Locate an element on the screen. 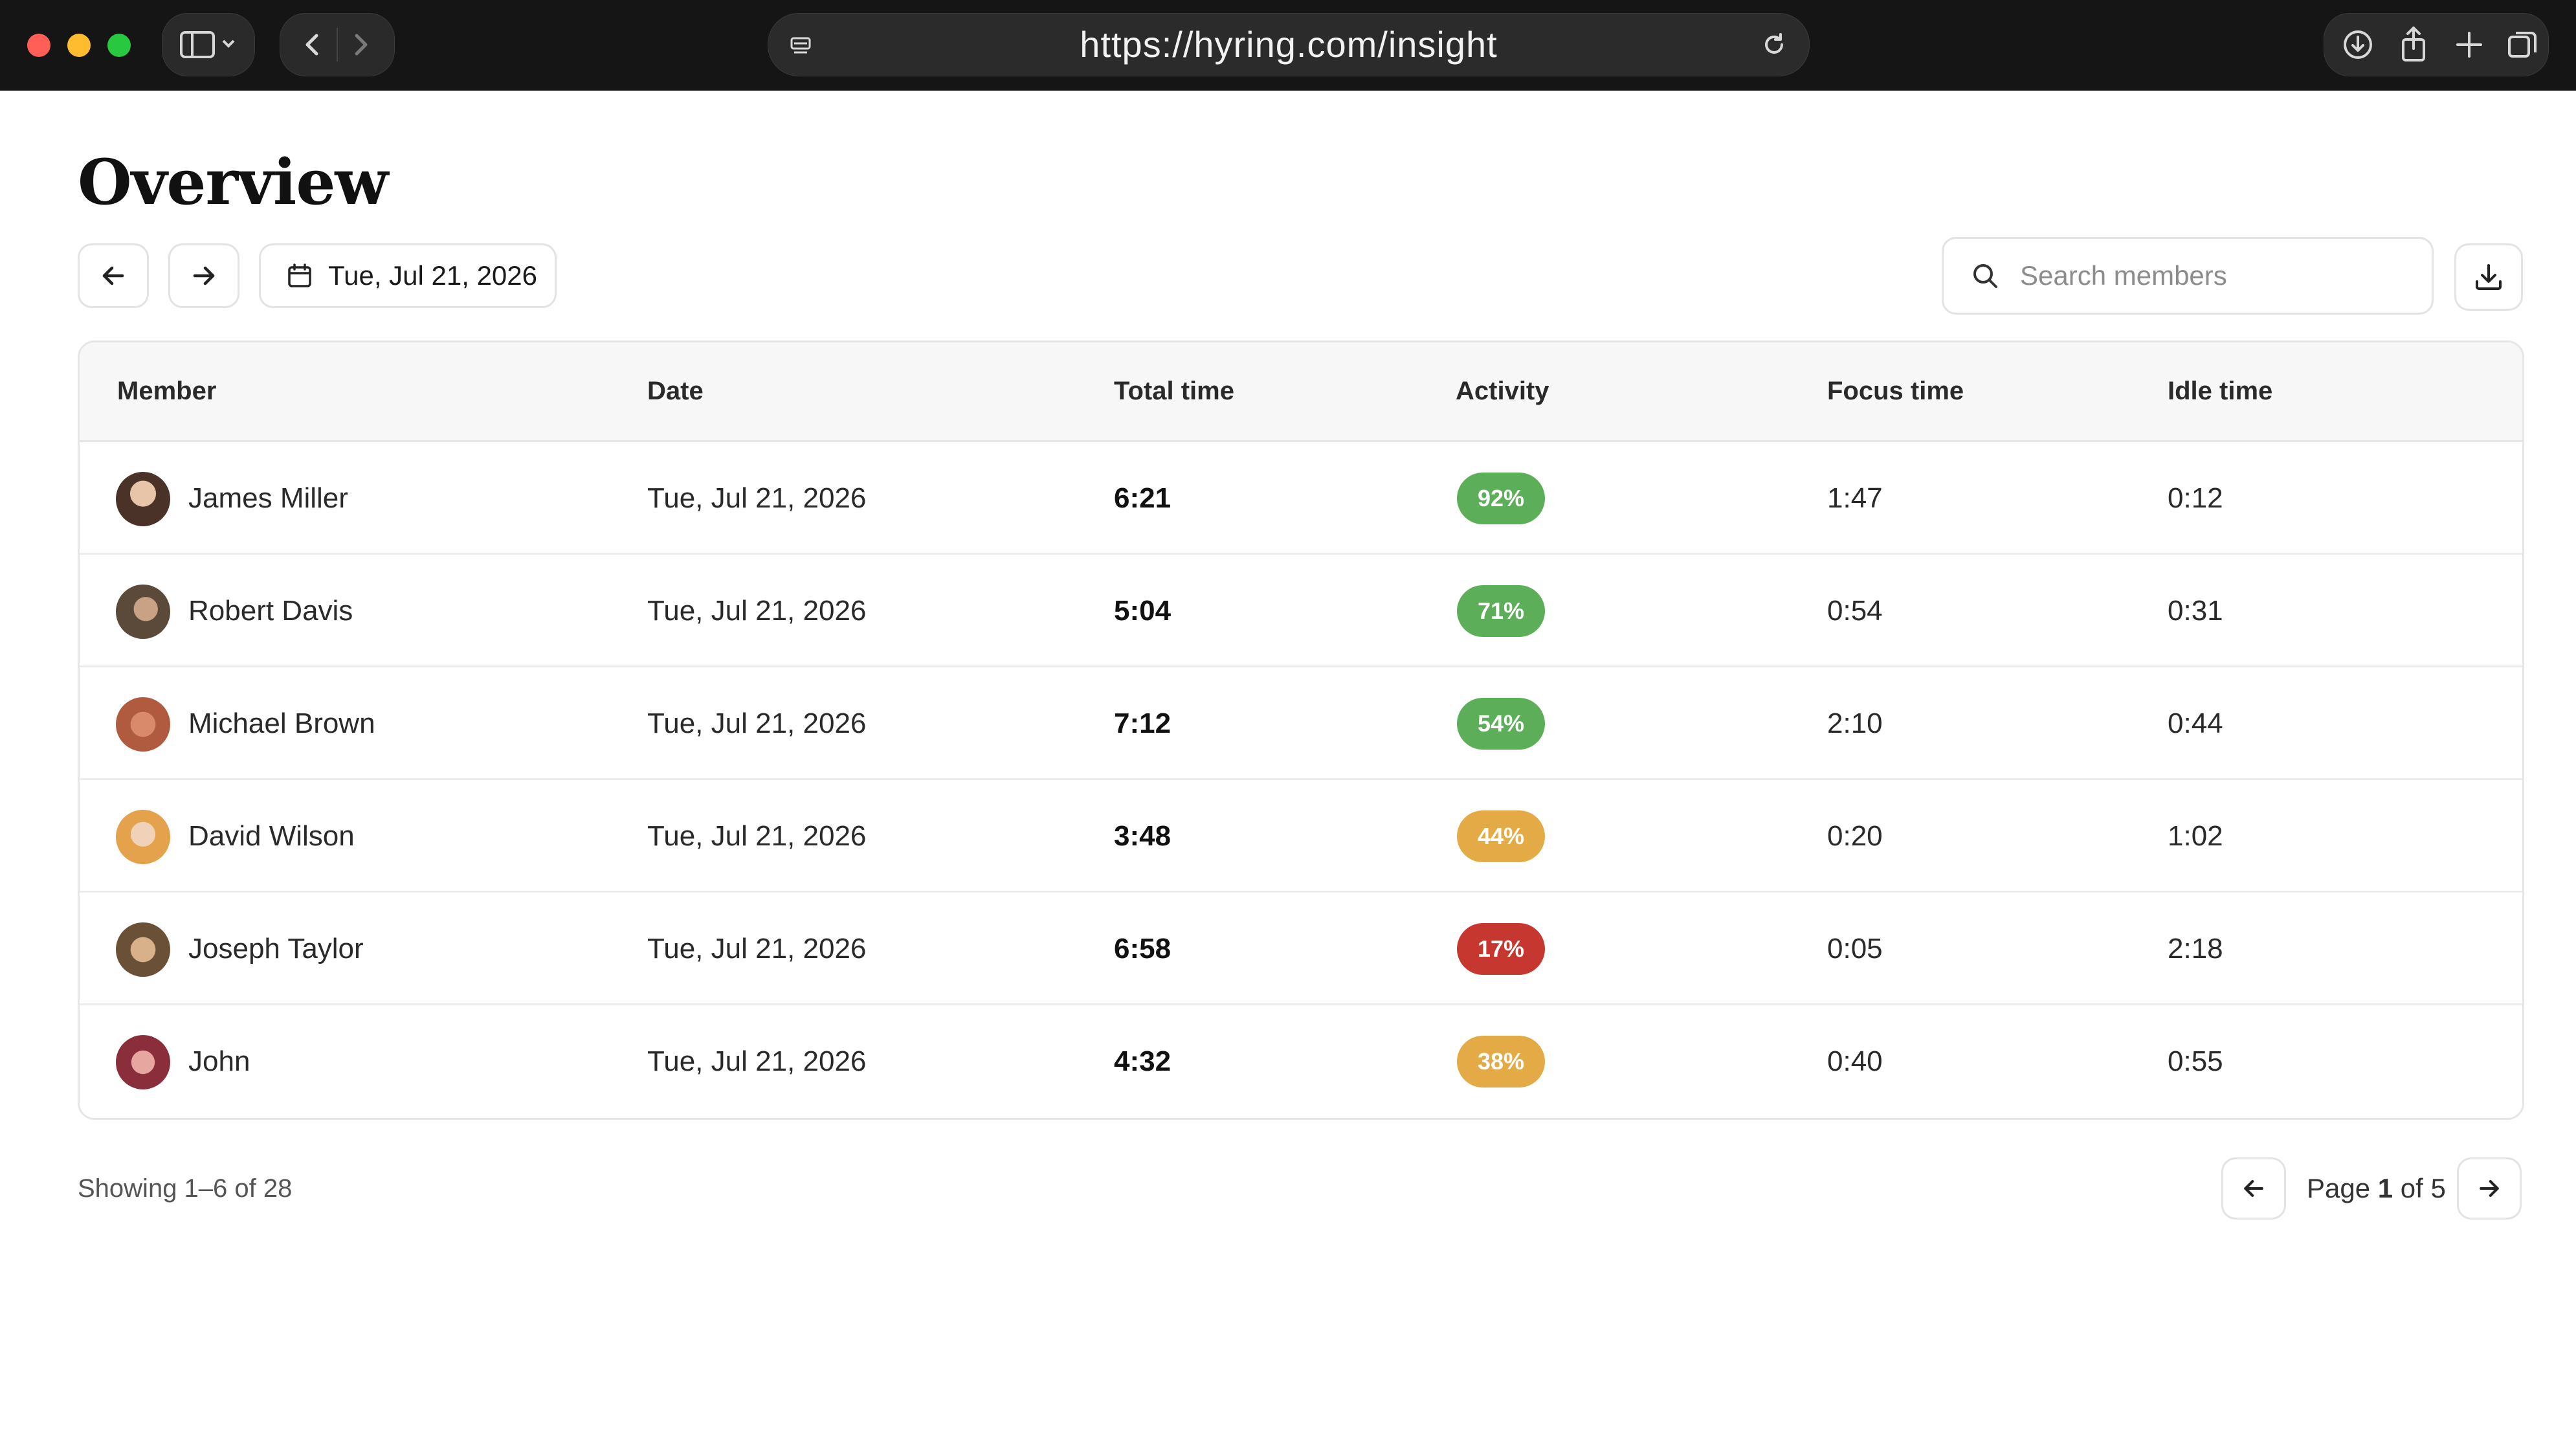  sidebar-toggle-button is located at coordinates (208, 44).